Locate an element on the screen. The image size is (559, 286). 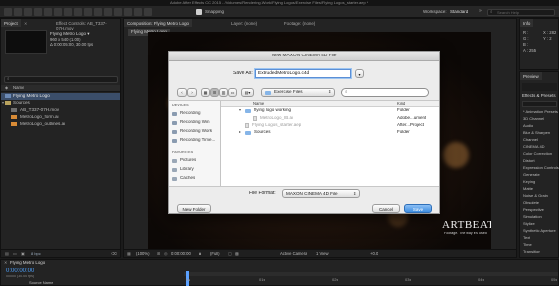
effects-category-item: Noise & Grain is located at coordinates (535, 196).